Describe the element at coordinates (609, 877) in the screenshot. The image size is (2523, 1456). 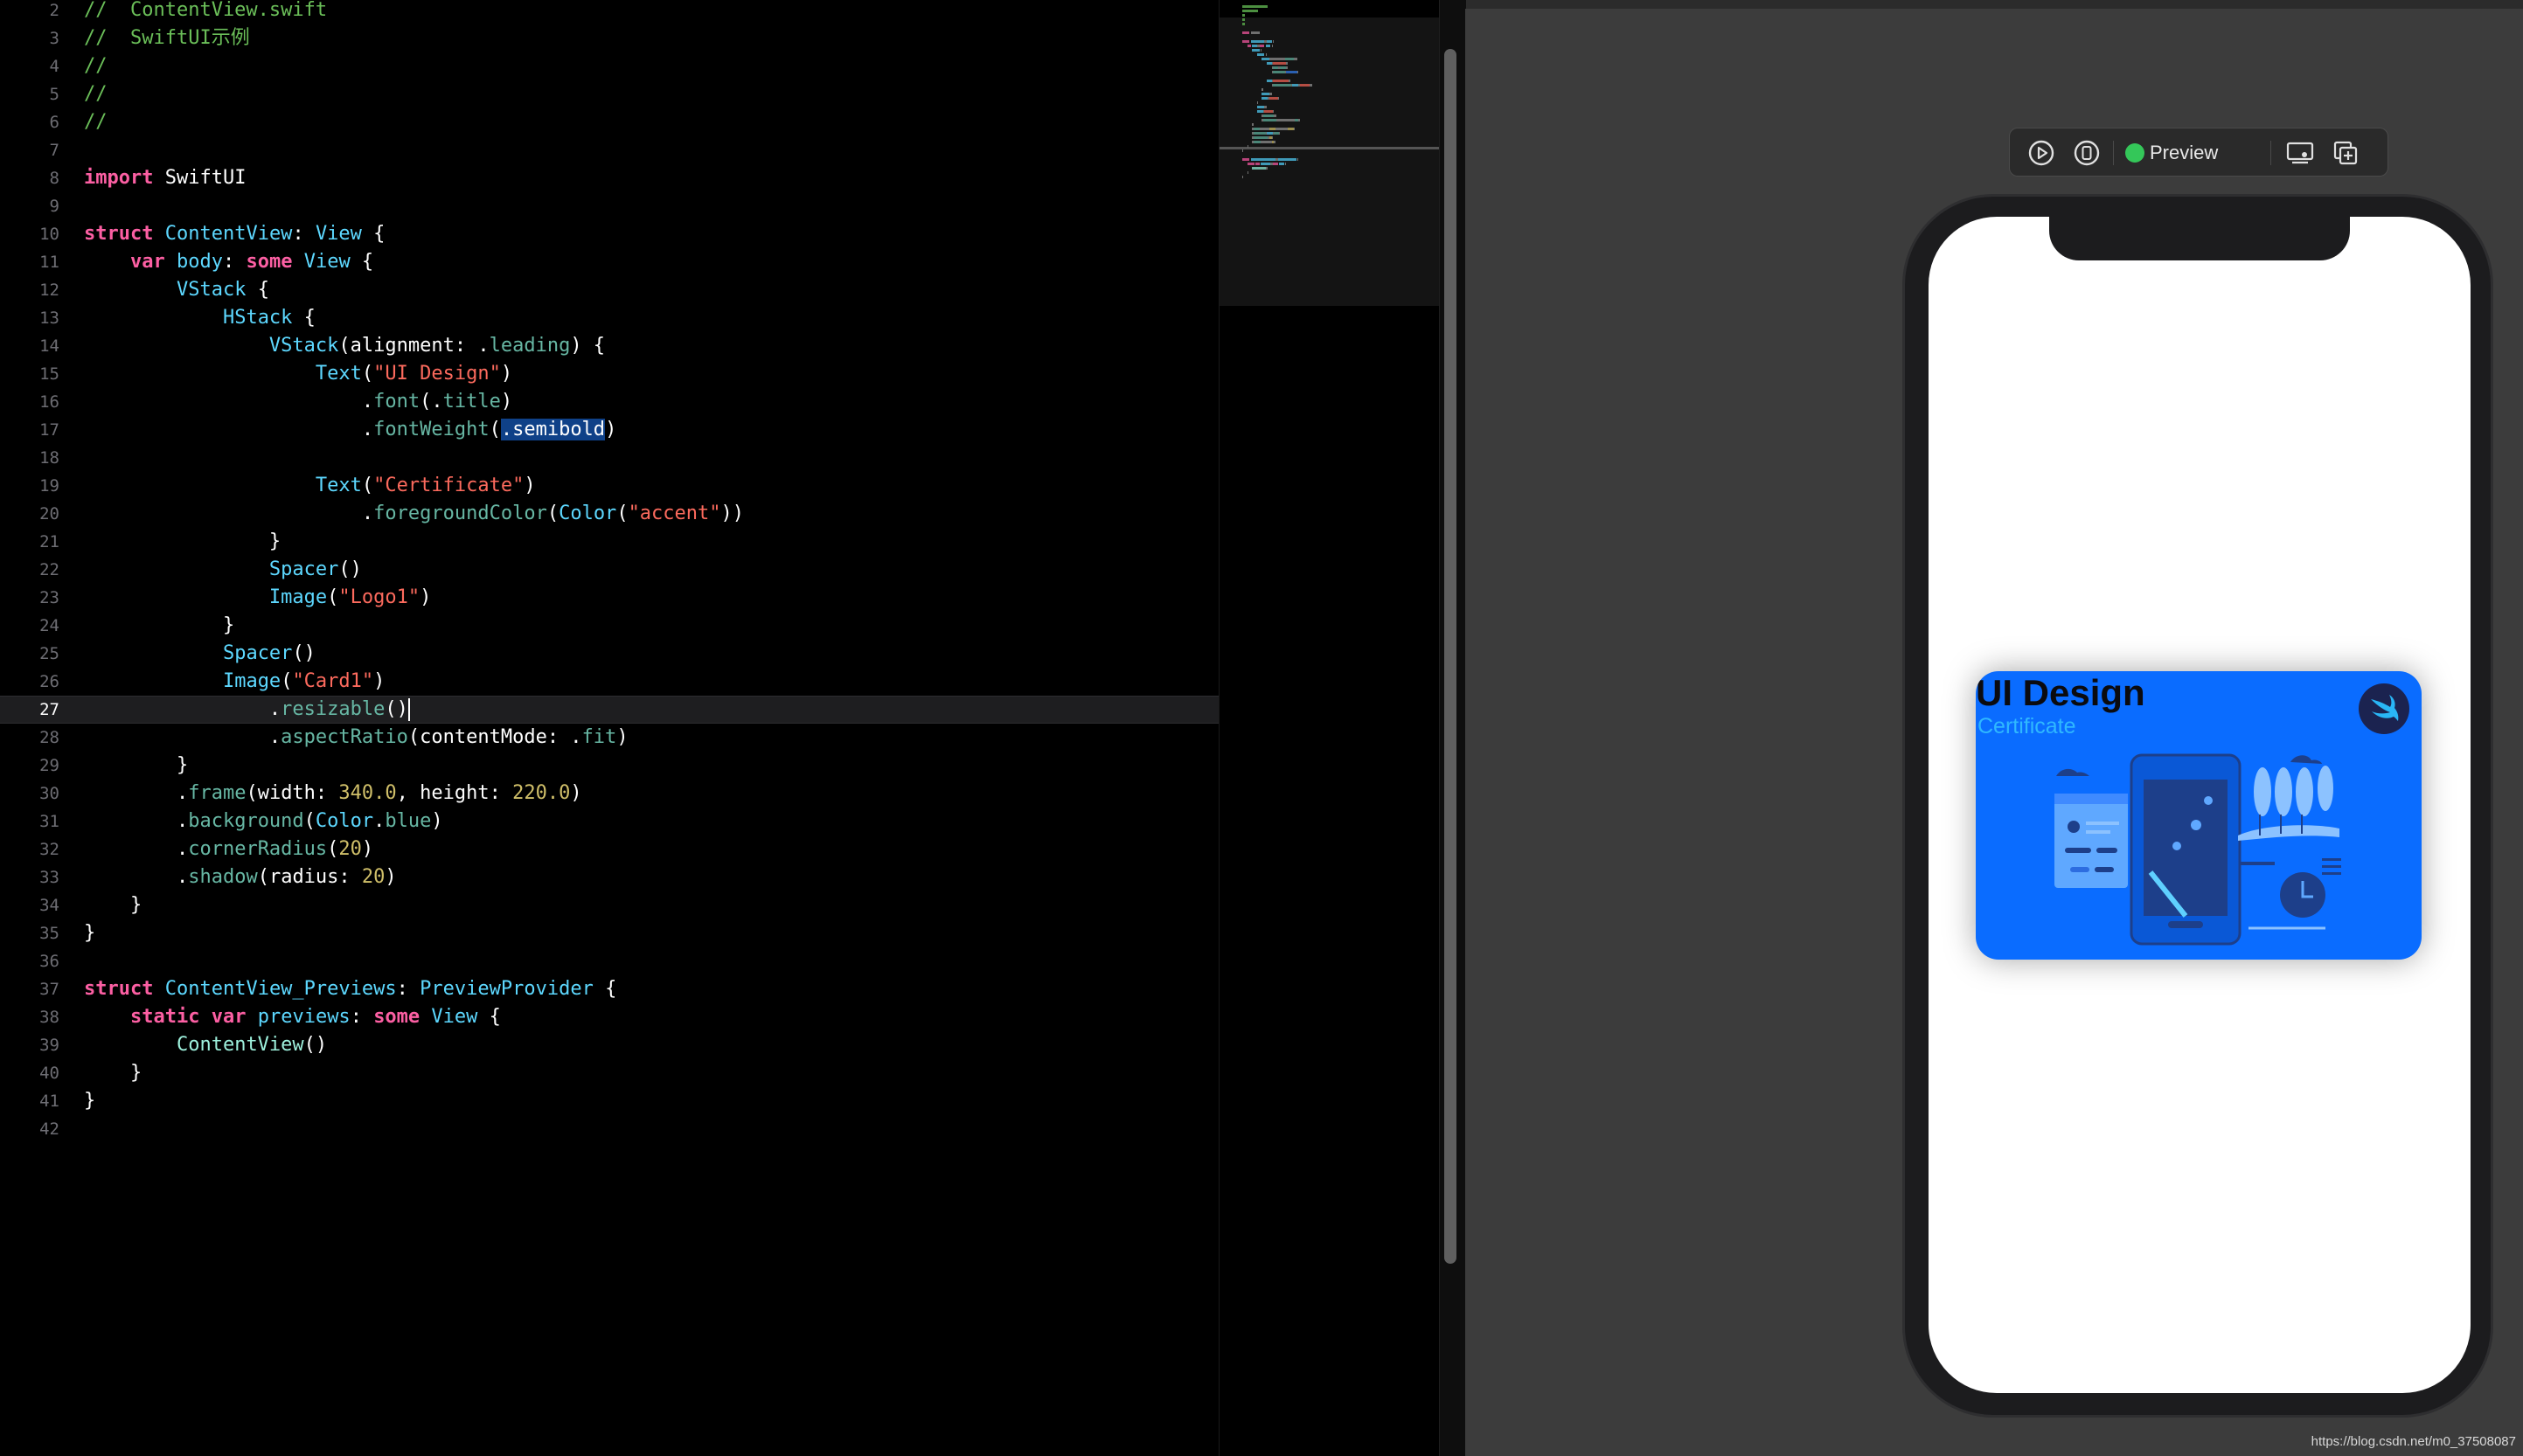
I see `code-line: 33 .shadow(radius: 20)` at that location.